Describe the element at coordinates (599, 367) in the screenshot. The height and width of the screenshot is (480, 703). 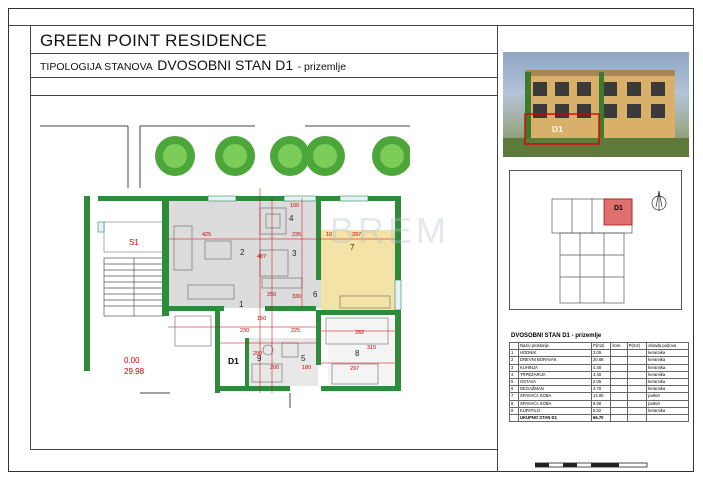
I see `table-row: 3 KUHINJA 4.40 keramika` at that location.